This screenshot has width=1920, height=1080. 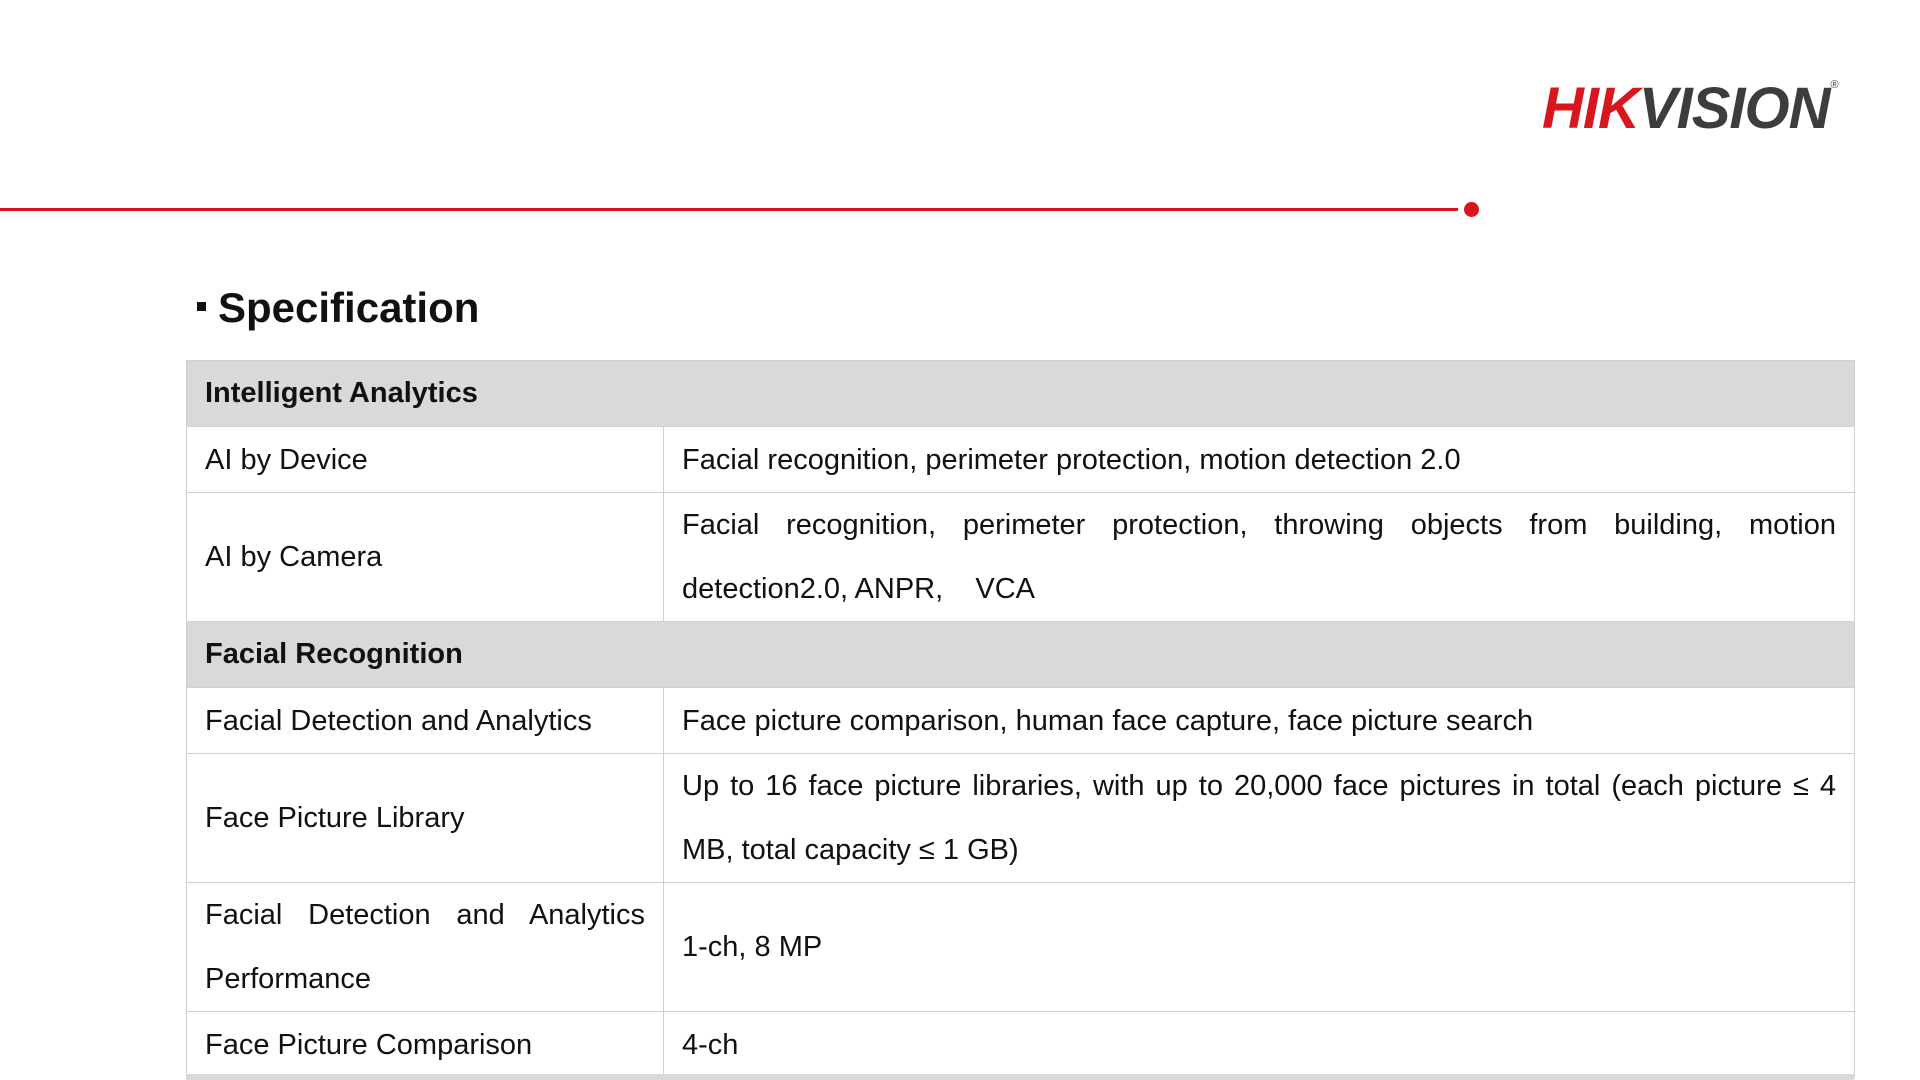 What do you see at coordinates (1259, 947) in the screenshot?
I see `spec-value: 1-ch, 8 MP` at bounding box center [1259, 947].